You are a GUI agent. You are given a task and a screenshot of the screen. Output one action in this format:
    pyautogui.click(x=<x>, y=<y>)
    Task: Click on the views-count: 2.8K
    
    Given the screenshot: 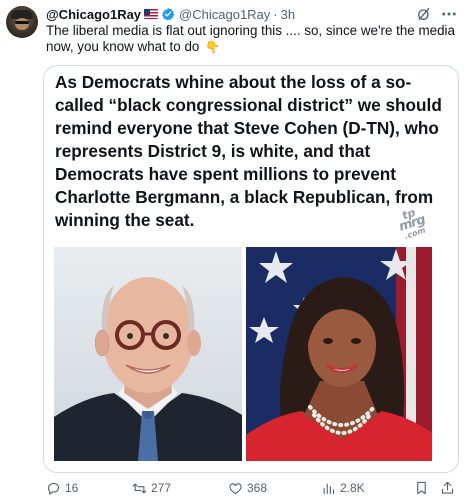 What is the action you would take?
    pyautogui.click(x=352, y=488)
    